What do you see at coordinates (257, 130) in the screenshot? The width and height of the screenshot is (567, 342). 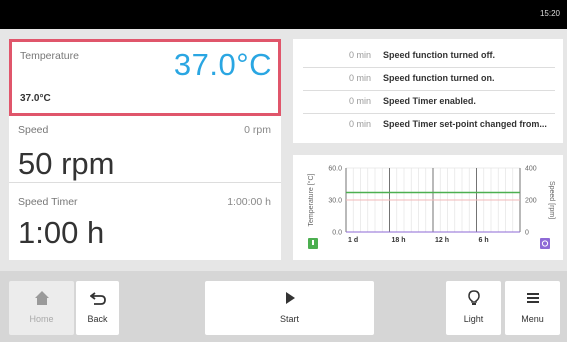 I see `speed-actual: 0 rpm` at bounding box center [257, 130].